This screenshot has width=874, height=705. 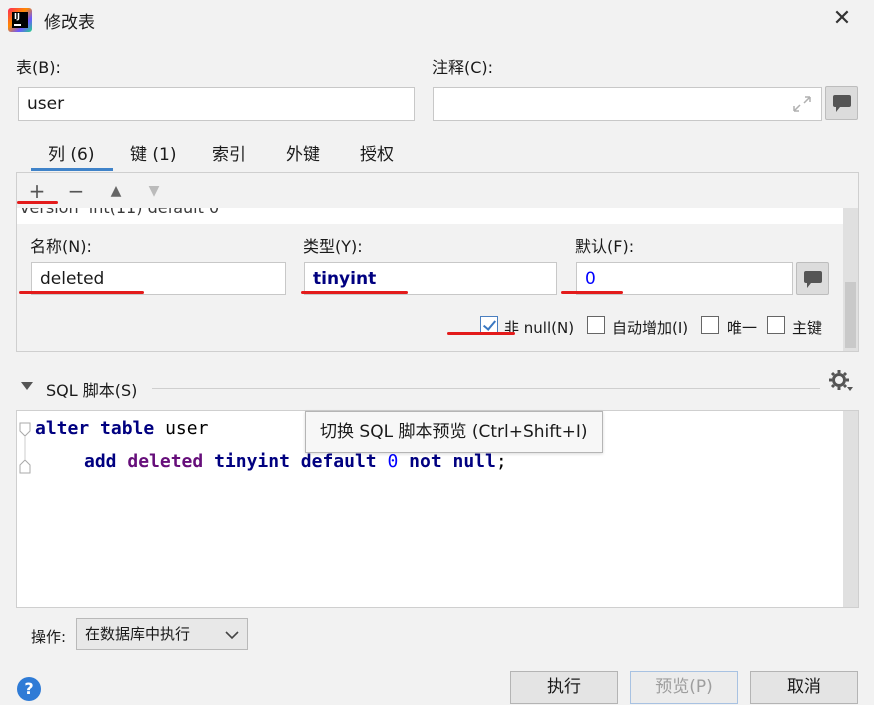 What do you see at coordinates (38, 67) in the screenshot?
I see `table-name-label: 表(B):` at bounding box center [38, 67].